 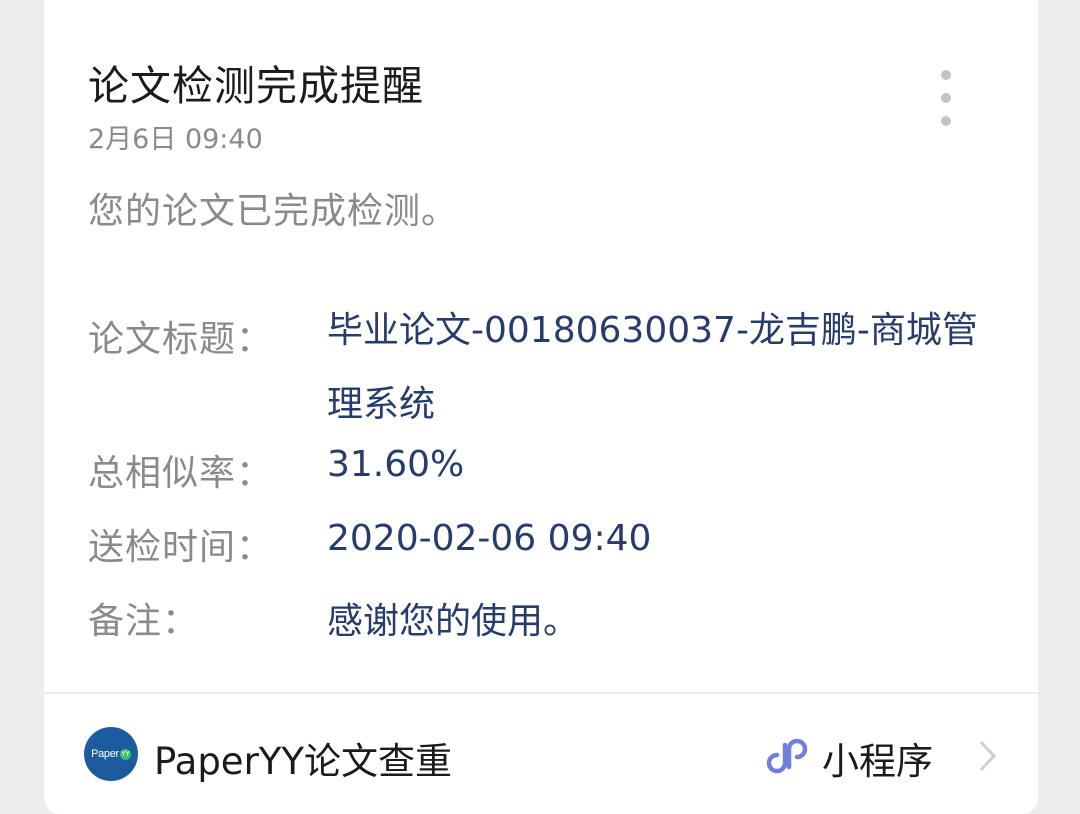 I want to click on paper-title-value: 毕业论文-00180630037-龙吉鹏-商城管理系统, so click(x=652, y=367).